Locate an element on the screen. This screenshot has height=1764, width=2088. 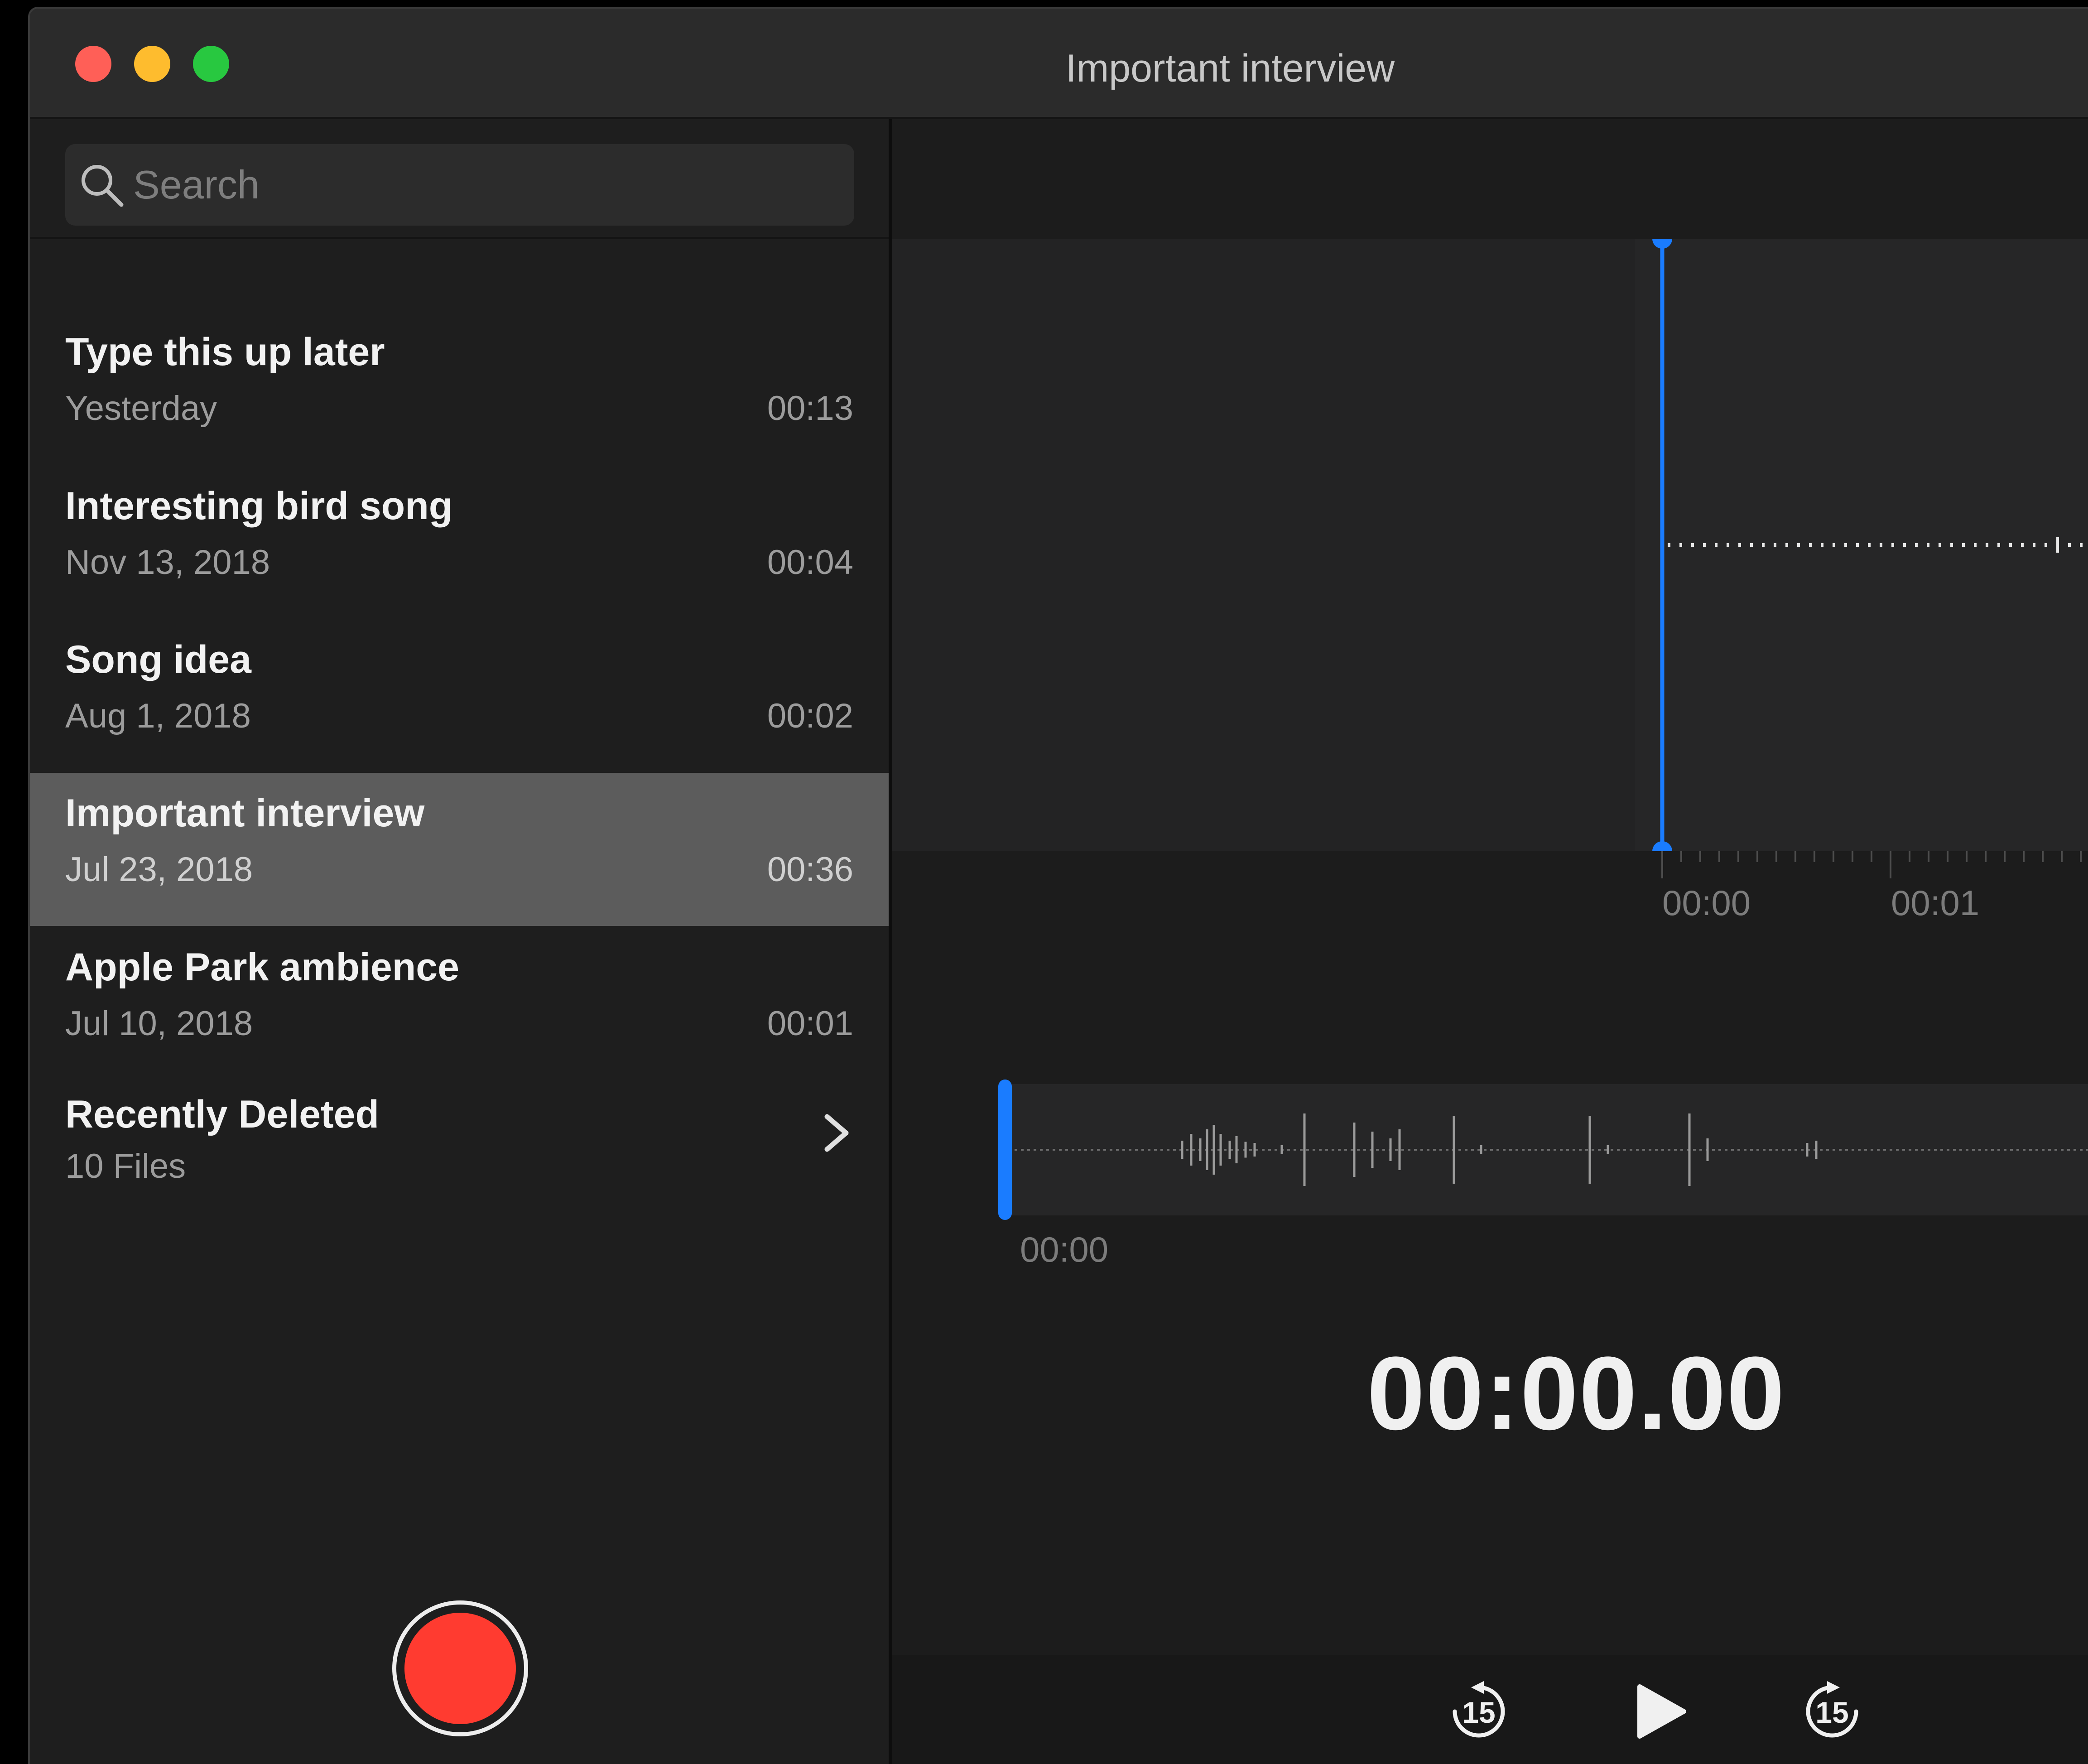
recording-item: Apple Park ambience Jul 10, 2018 00:01 is located at coordinates (459, 1003).